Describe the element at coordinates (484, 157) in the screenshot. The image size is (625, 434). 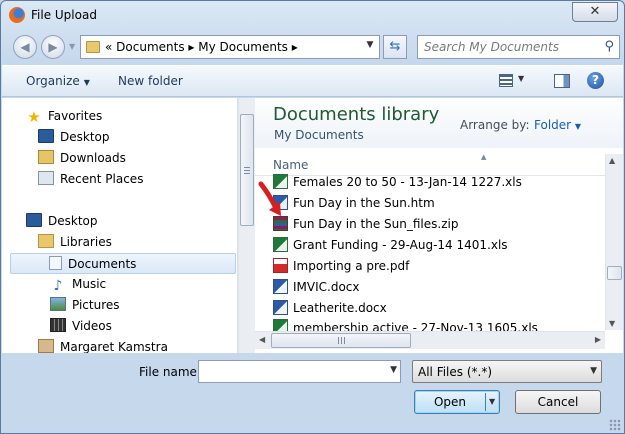
I see `sort-ascending-icon: ▲` at that location.